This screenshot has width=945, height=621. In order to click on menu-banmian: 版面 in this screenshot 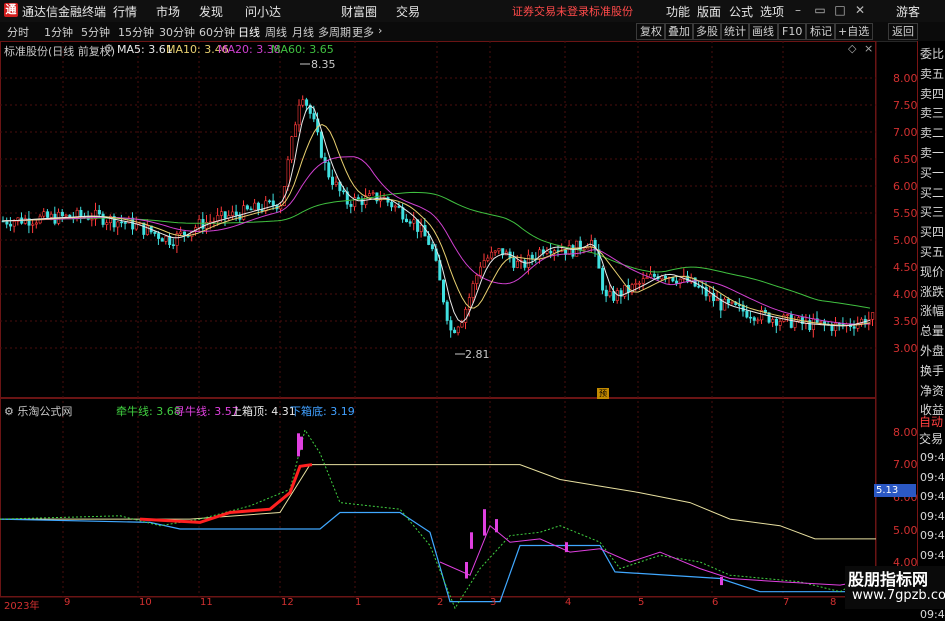, I will do `click(709, 11)`.